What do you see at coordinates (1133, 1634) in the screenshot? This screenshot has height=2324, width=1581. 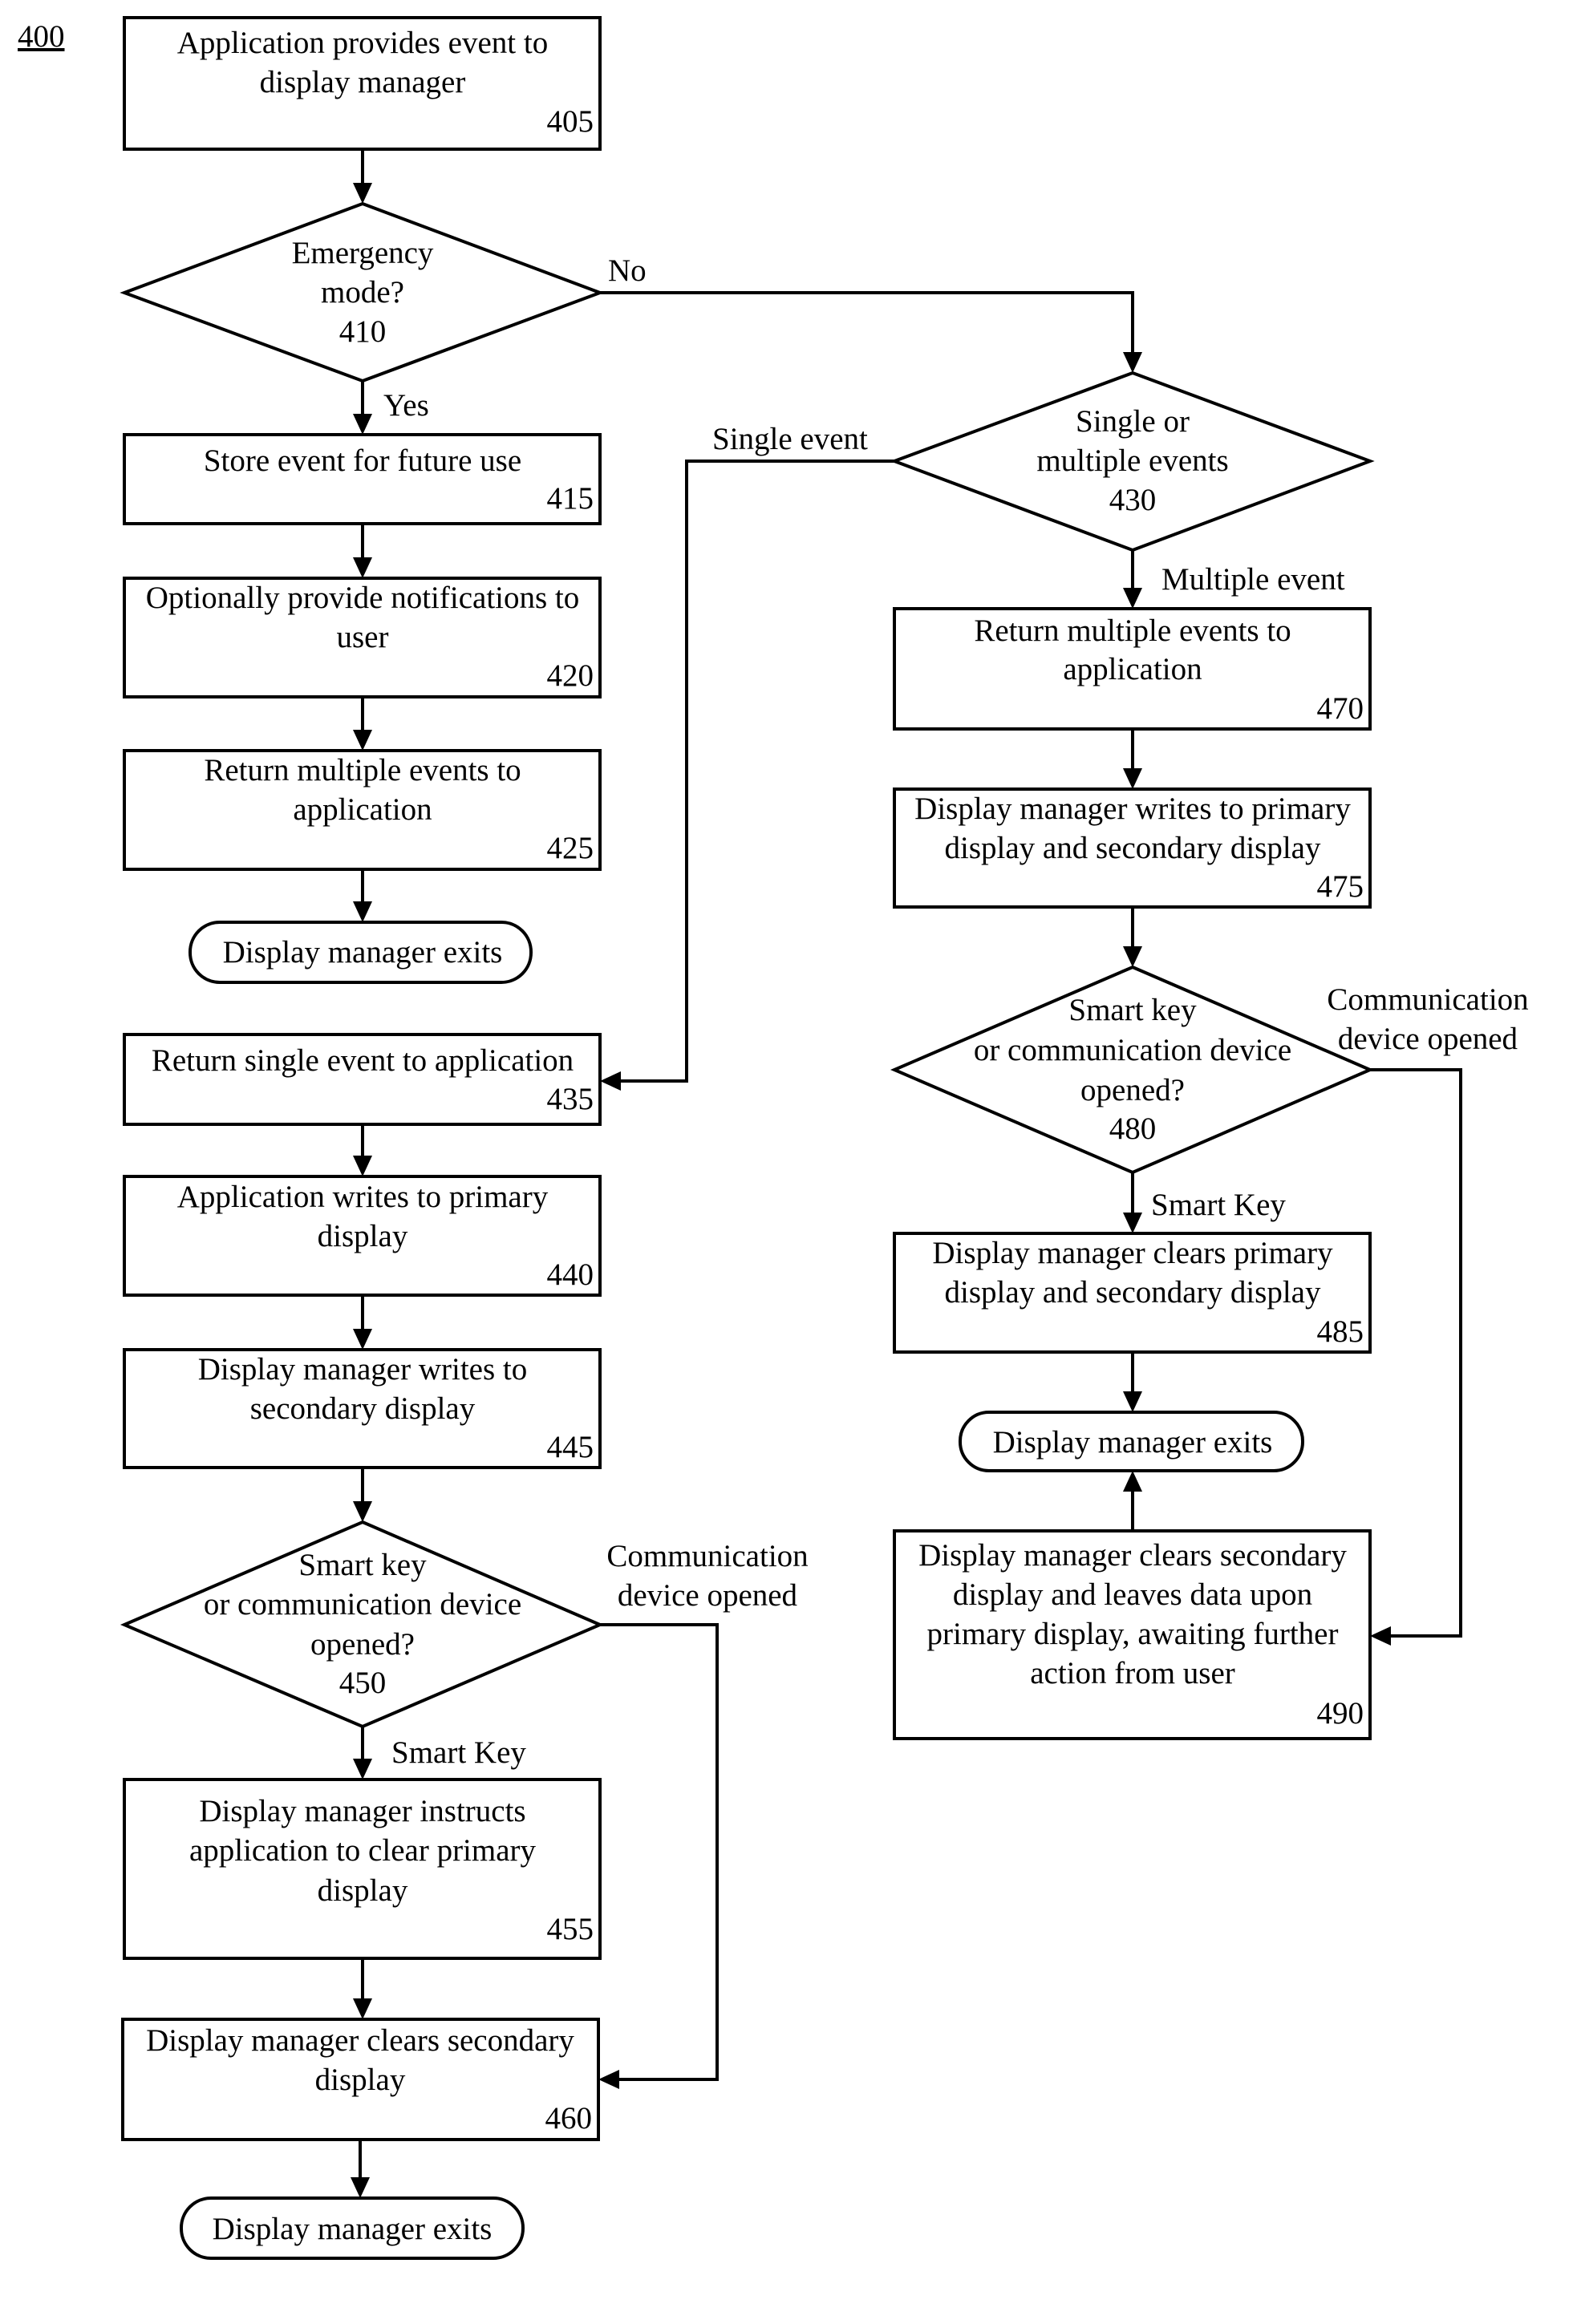 I see `node-text: primary display, awaiting further` at bounding box center [1133, 1634].